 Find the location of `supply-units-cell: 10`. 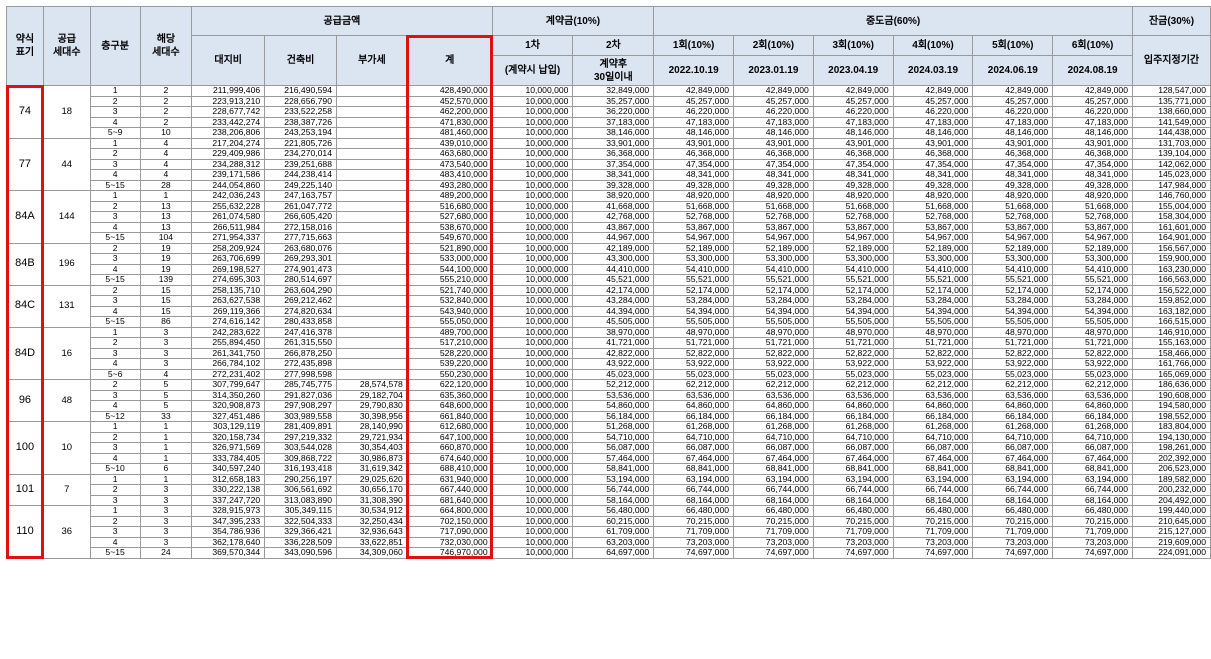

supply-units-cell: 10 is located at coordinates (66, 448).